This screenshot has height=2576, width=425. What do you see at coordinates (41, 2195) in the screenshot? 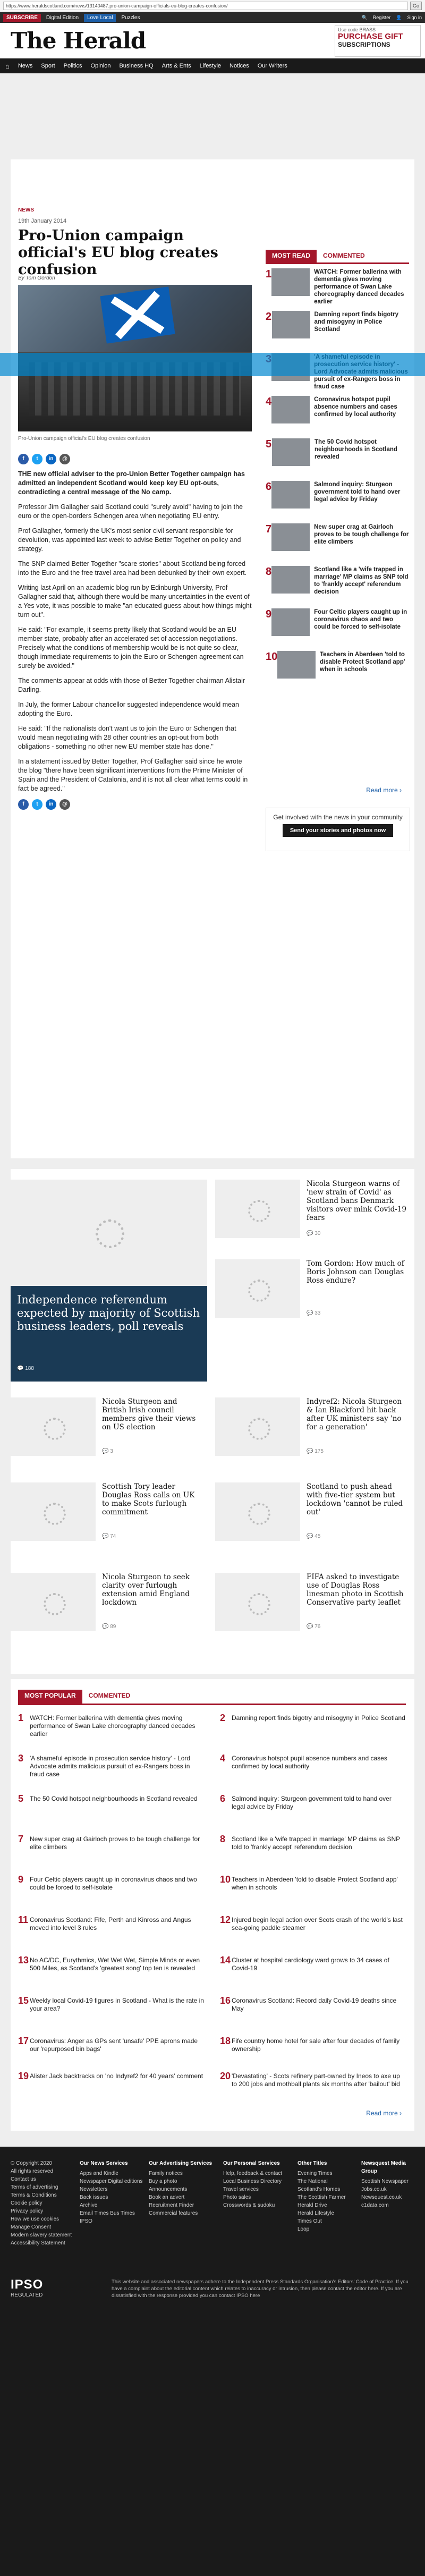
I see `footer-link: Terms & Conditions` at bounding box center [41, 2195].